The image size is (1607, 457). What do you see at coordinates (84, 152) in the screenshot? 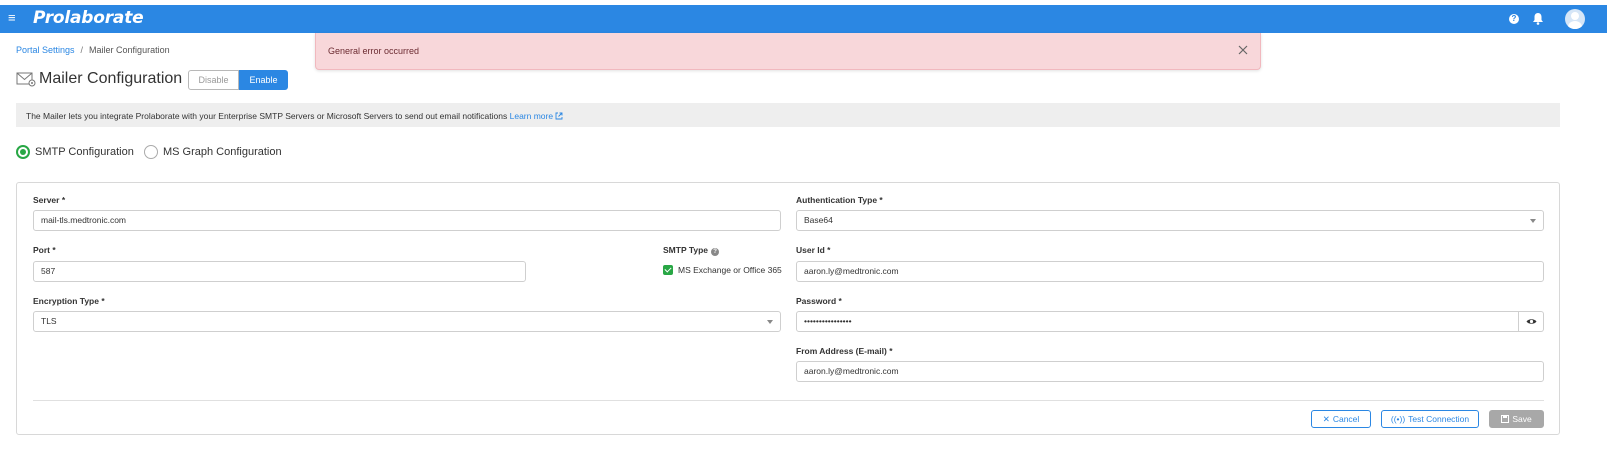
I see `smtp-configuration-label: SMTP Configuration` at bounding box center [84, 152].